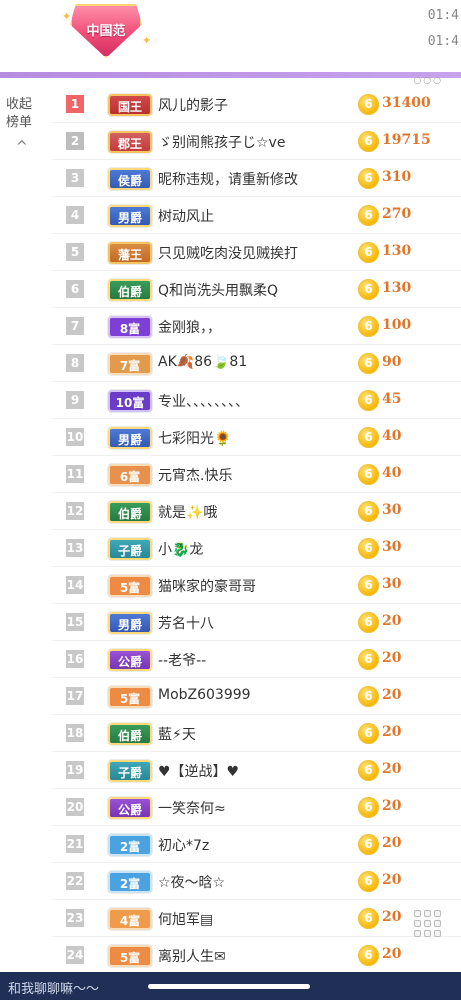  I want to click on leaderboard-row: 20 公爵 一笑奈何≈ 6 20, so click(256, 807).